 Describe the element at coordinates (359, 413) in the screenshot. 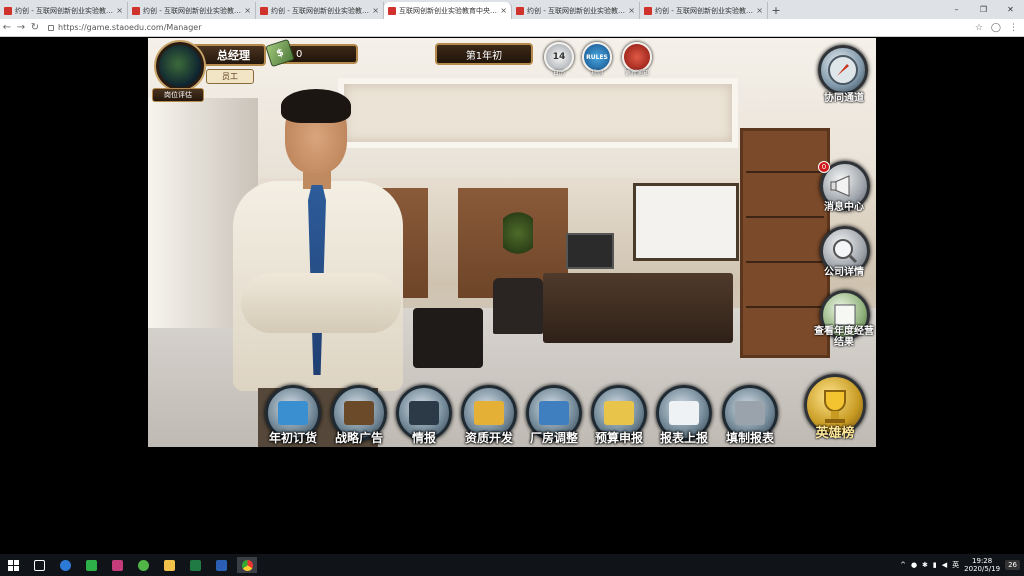

I see `tv-icon` at that location.